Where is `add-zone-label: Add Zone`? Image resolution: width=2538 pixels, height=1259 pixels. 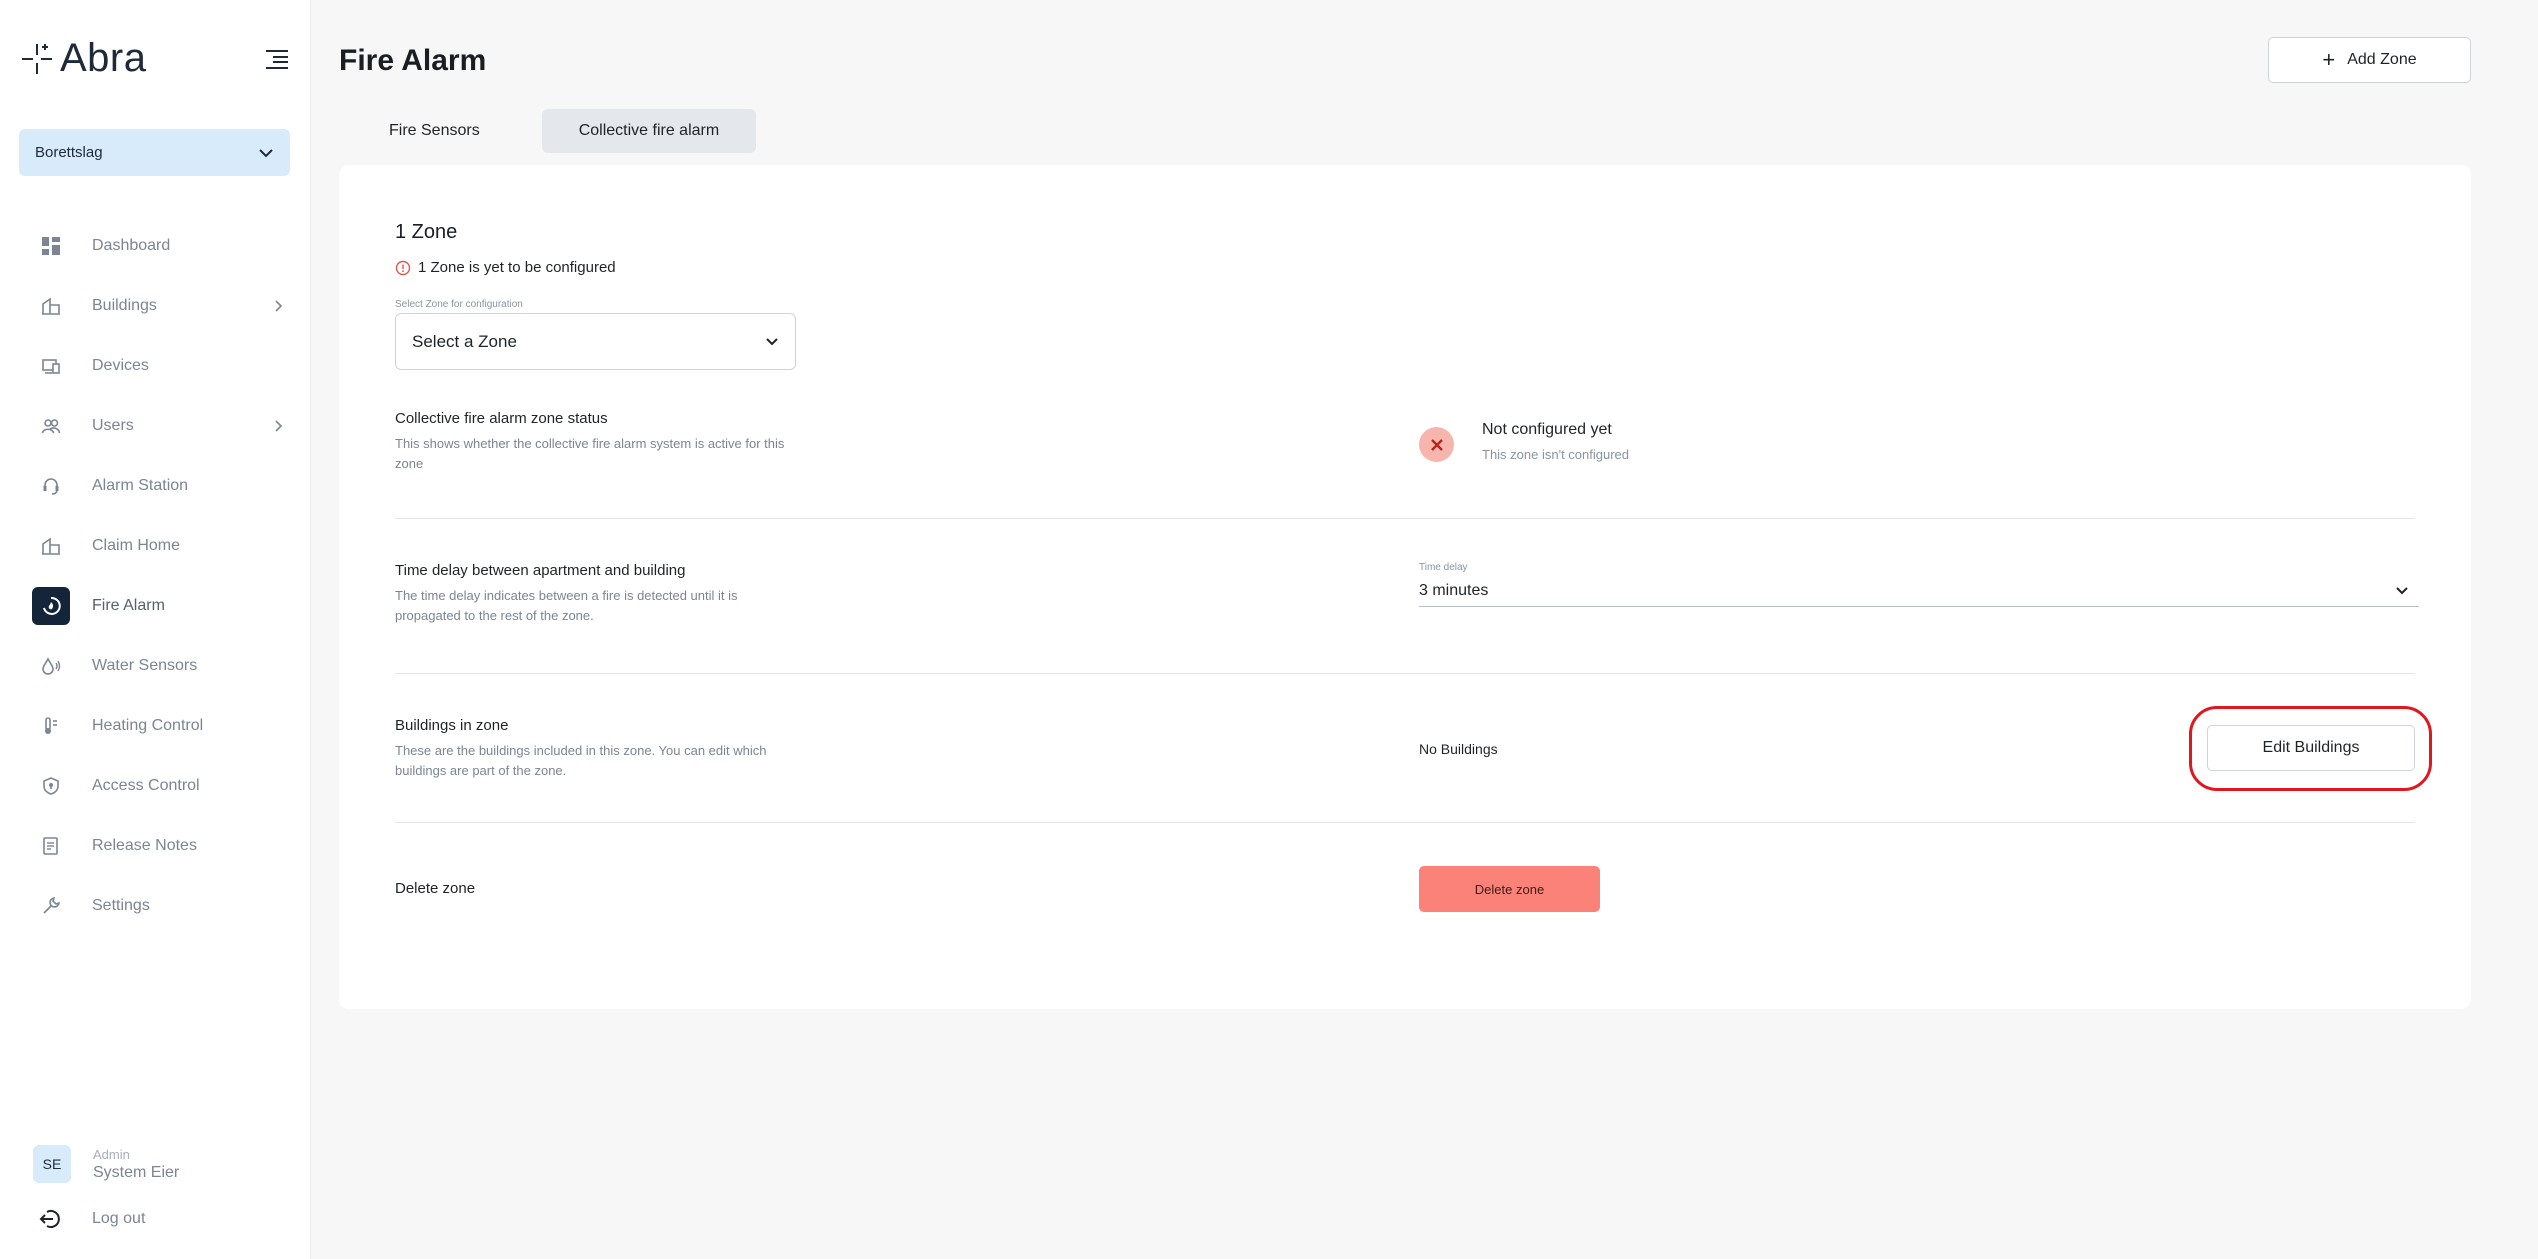
add-zone-label: Add Zone is located at coordinates (2382, 59).